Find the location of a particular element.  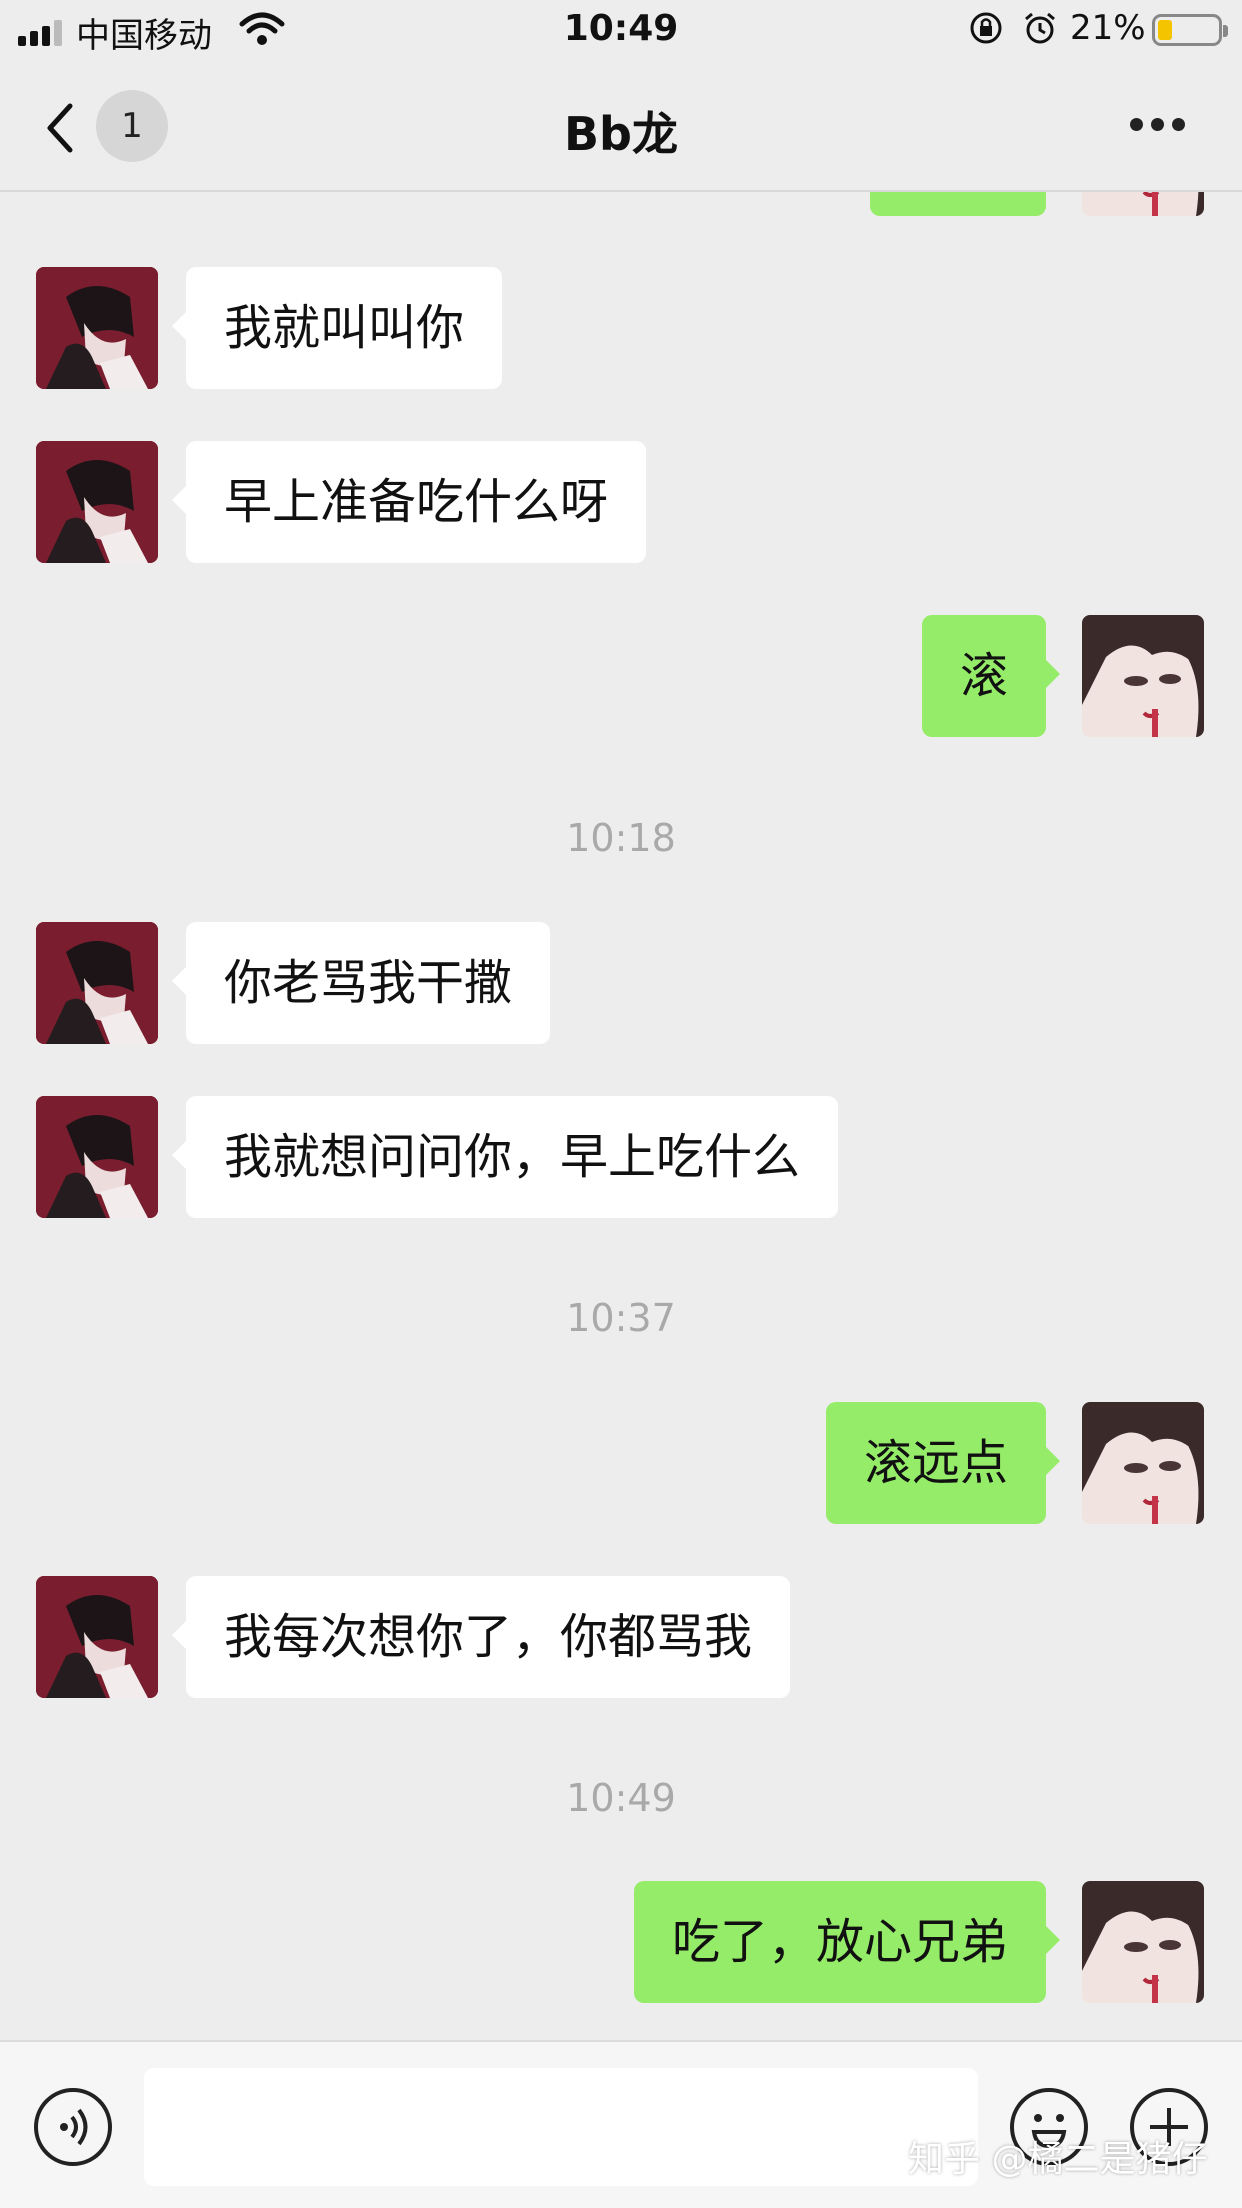

outgoing-message: 滚 is located at coordinates (991, 676).